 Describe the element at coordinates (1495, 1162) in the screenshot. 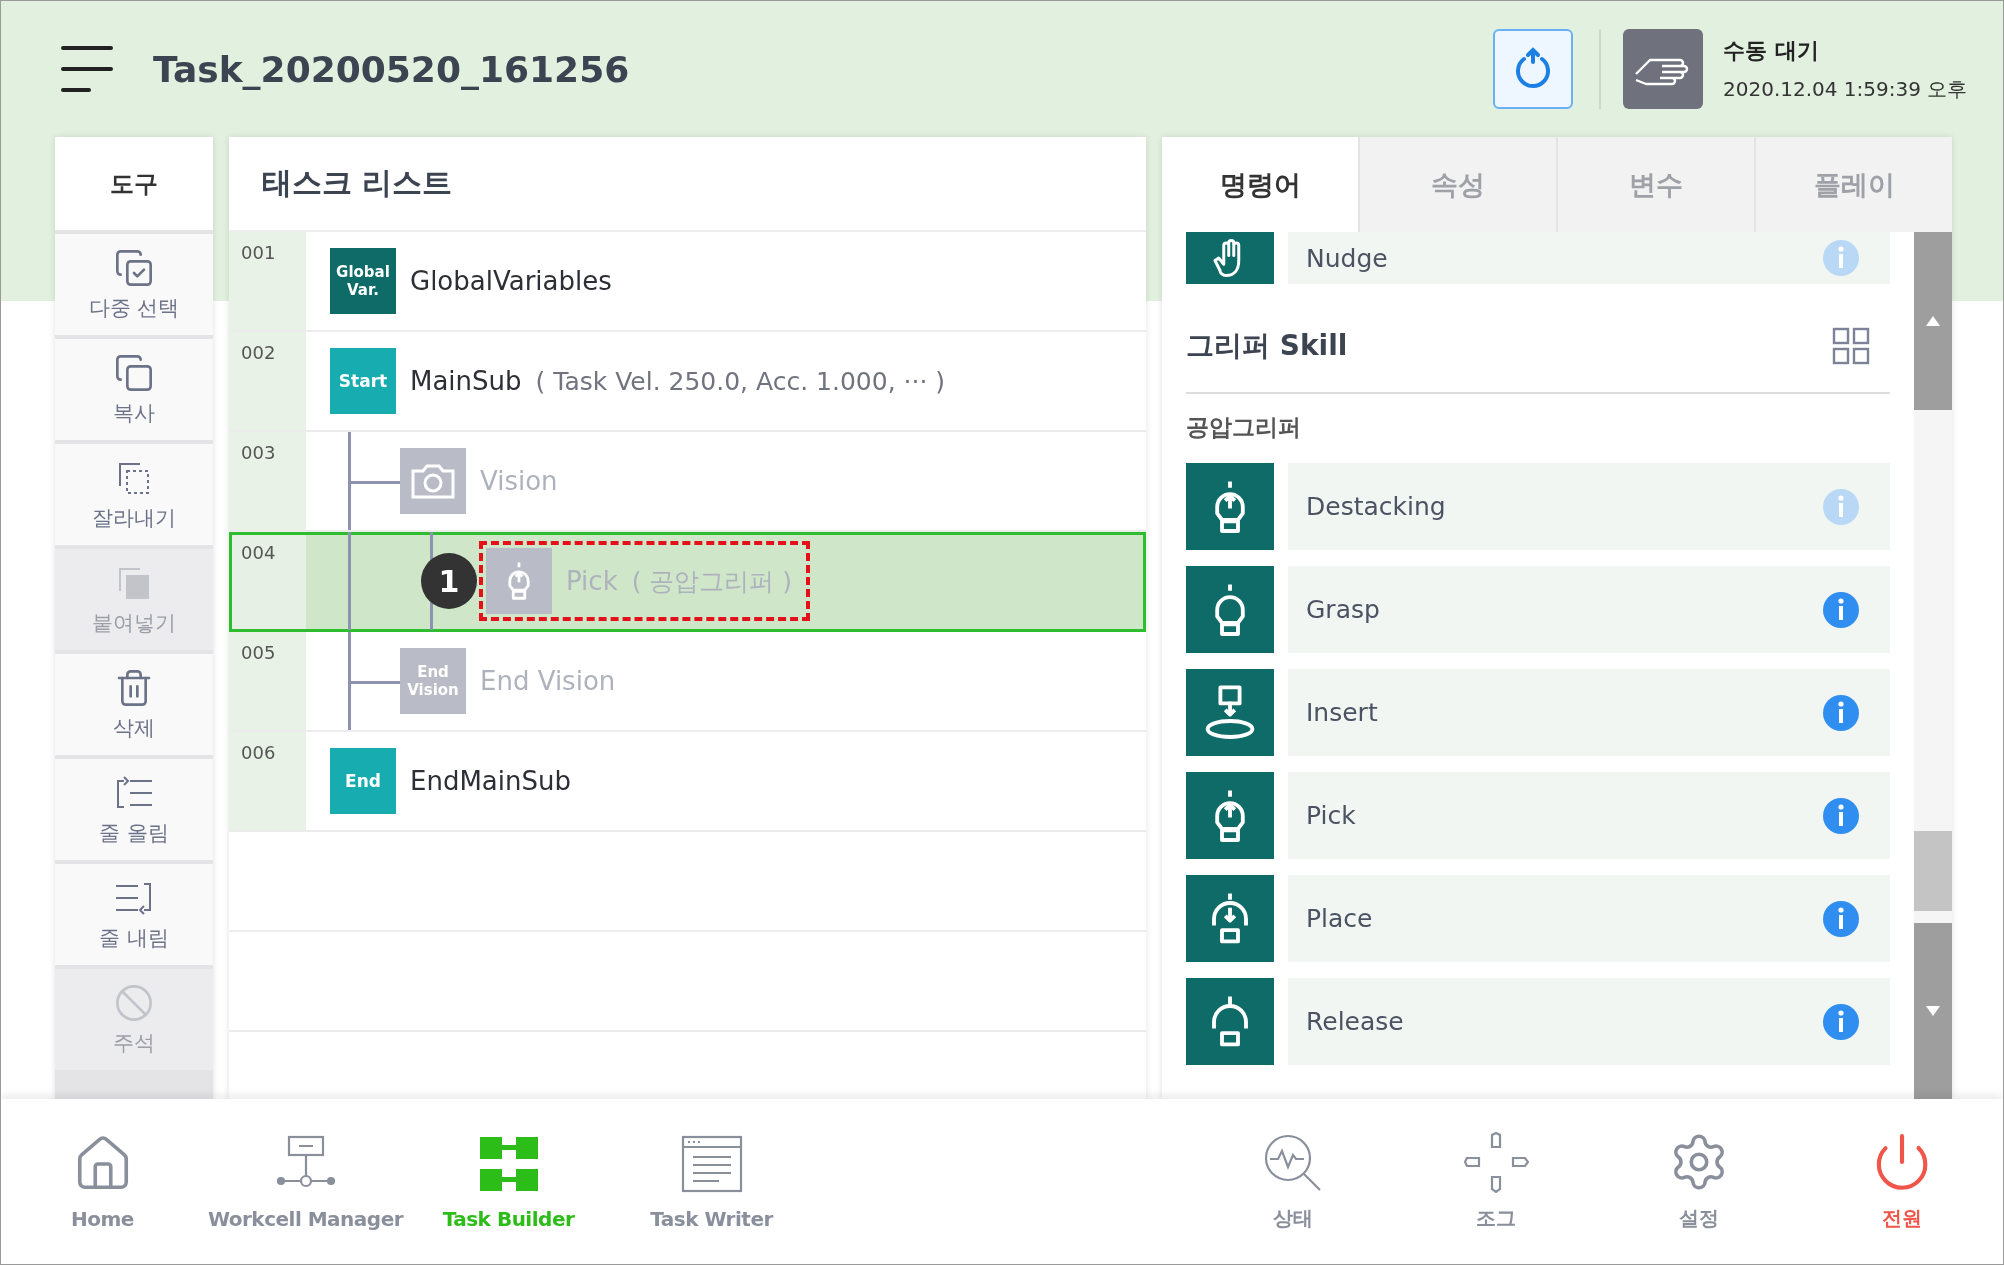

I see `direction-pad-icon` at that location.